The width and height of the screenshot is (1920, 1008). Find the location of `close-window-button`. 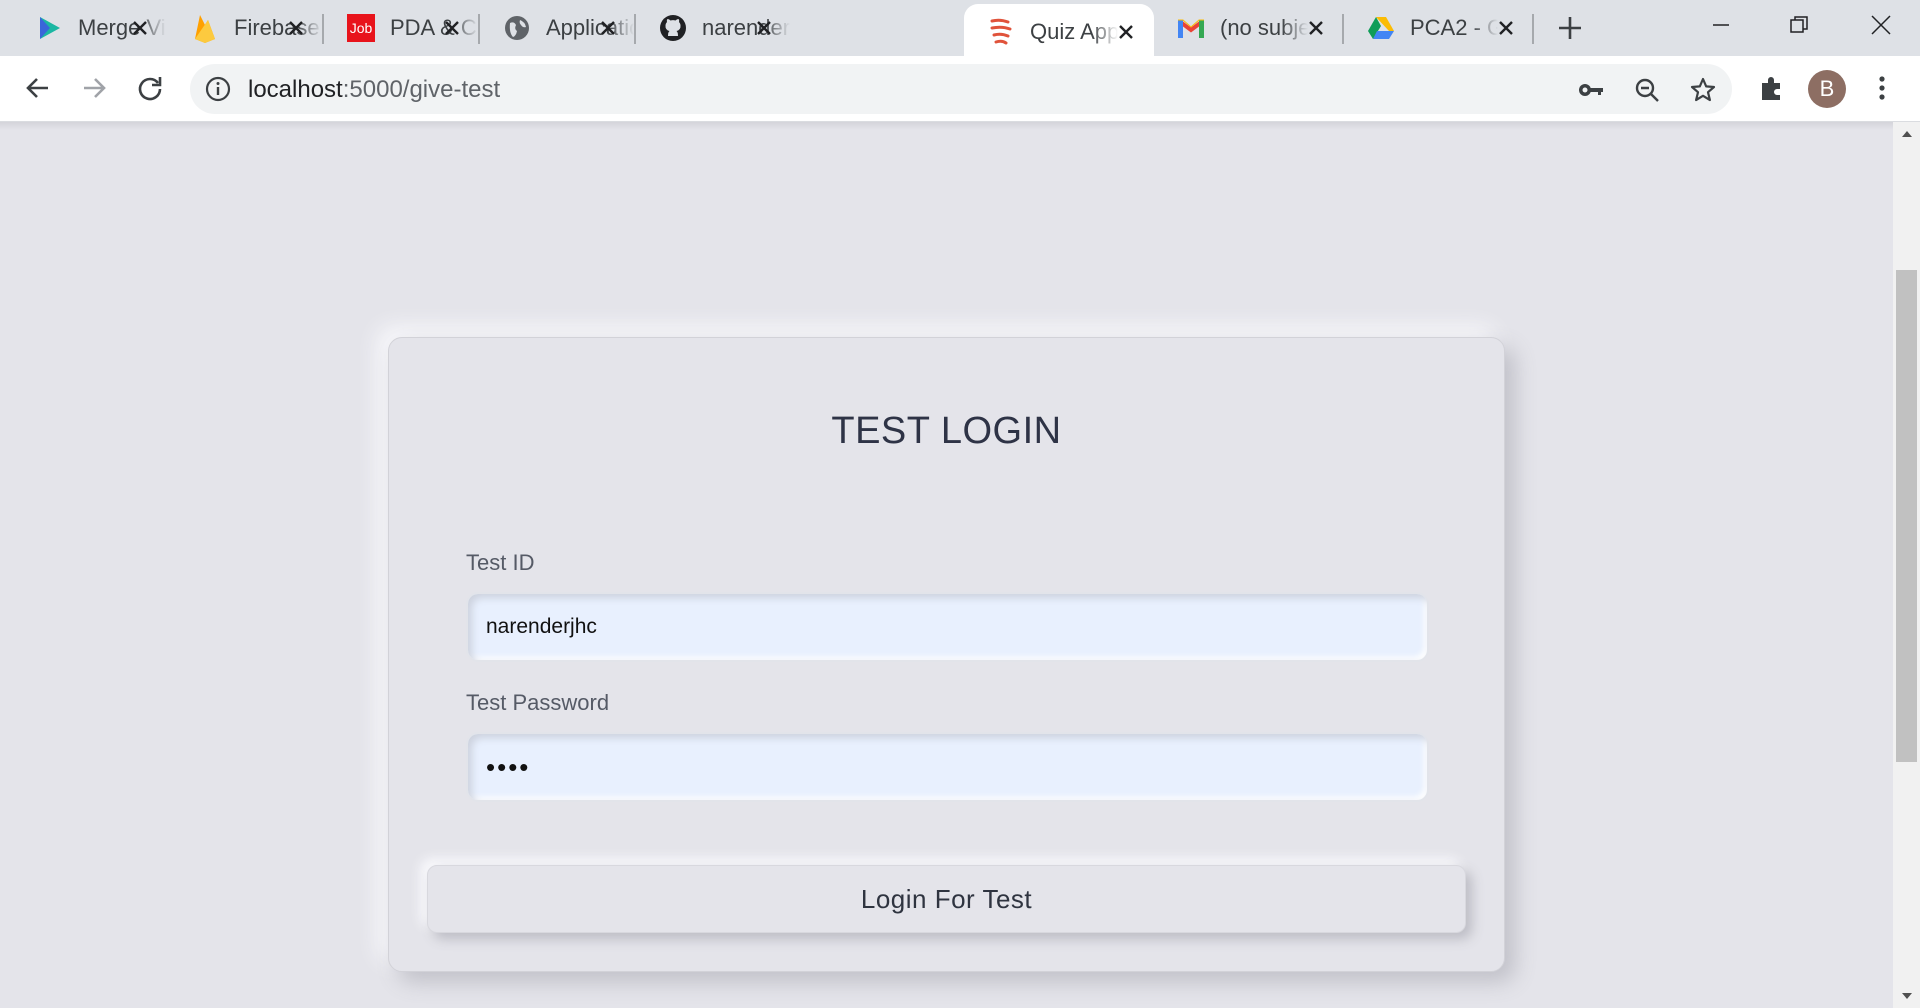

close-window-button is located at coordinates (1881, 25).